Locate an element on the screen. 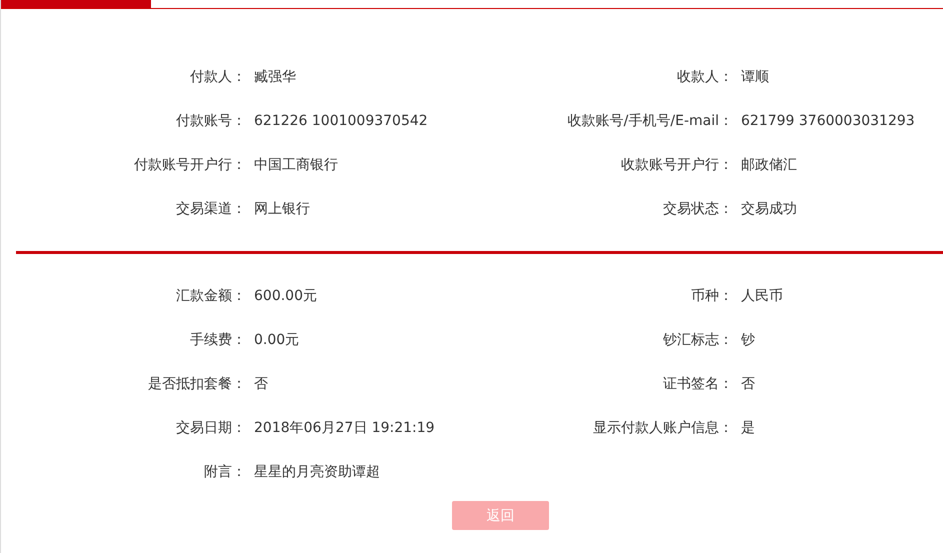 Image resolution: width=943 pixels, height=553 pixels. field-label: 收款账号/手机号/E-mail： is located at coordinates (650, 121).